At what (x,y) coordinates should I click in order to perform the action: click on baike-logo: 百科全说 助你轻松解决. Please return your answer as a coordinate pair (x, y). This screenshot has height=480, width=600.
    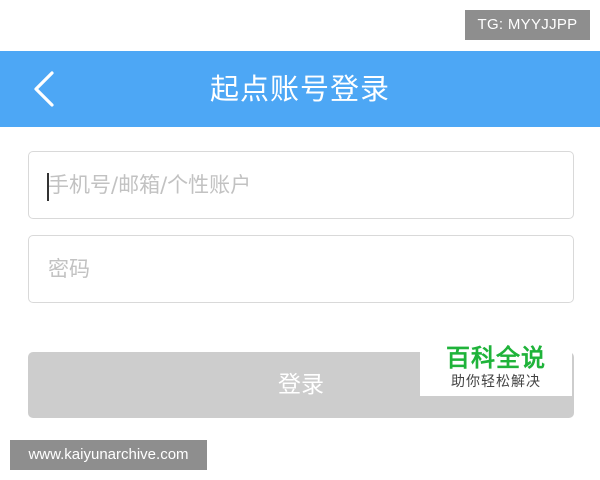
    Looking at the image, I should click on (496, 368).